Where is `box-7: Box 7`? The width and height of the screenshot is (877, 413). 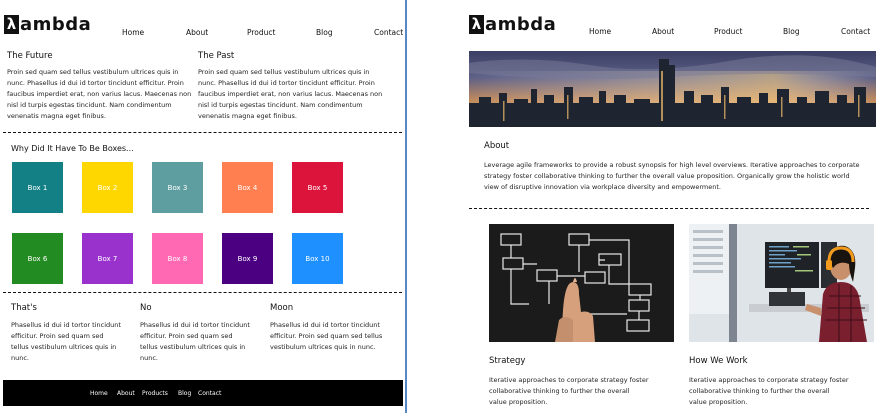
box-7: Box 7 is located at coordinates (107, 258).